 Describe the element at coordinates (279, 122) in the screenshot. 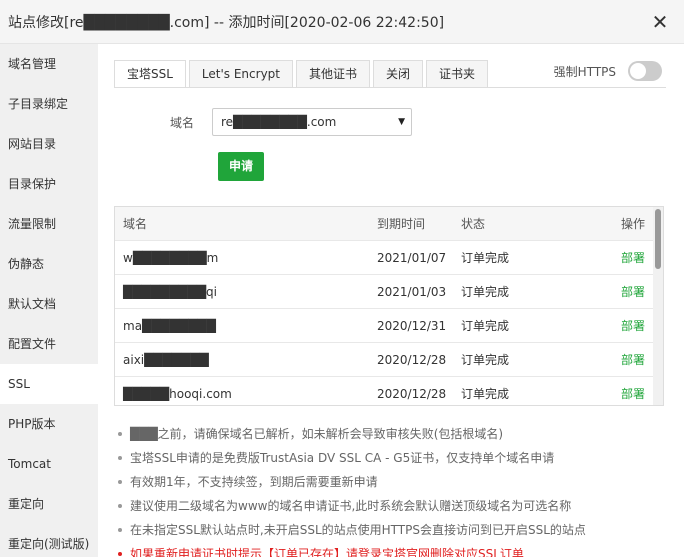

I see `domain-select-value: re████████.com` at that location.